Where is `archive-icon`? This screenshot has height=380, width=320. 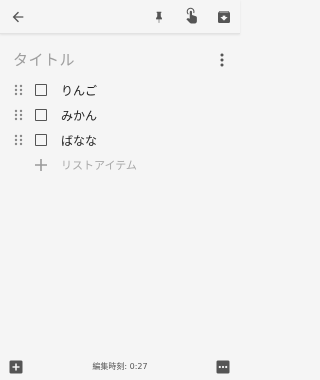 archive-icon is located at coordinates (224, 17).